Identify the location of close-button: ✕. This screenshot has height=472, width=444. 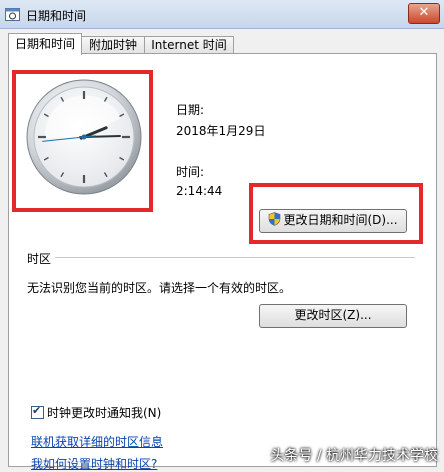
(424, 13).